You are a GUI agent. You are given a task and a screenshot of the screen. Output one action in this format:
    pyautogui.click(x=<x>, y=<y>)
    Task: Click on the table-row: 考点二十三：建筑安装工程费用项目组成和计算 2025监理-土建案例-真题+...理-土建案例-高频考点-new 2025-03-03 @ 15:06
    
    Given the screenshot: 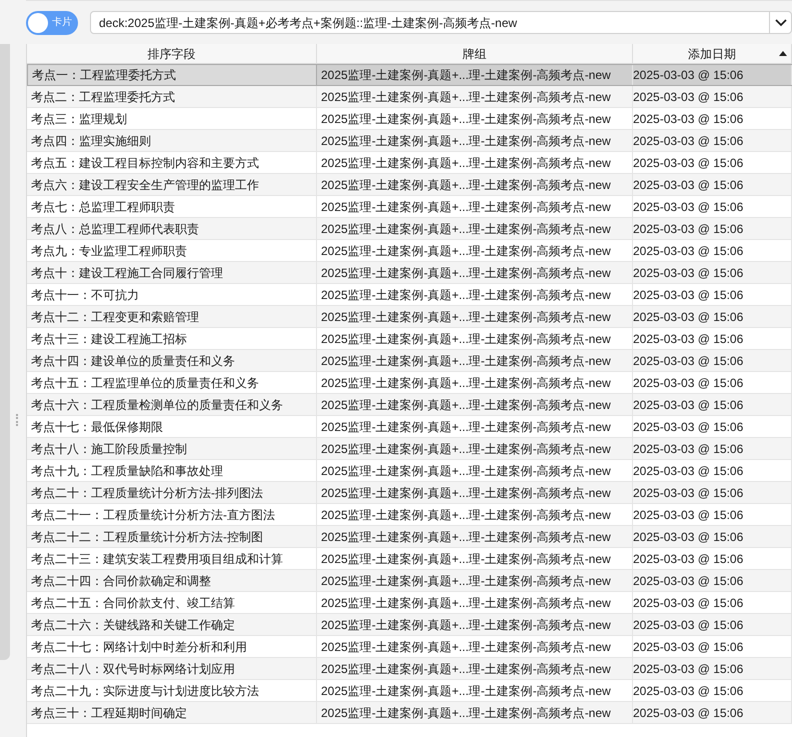 What is the action you would take?
    pyautogui.click(x=409, y=559)
    